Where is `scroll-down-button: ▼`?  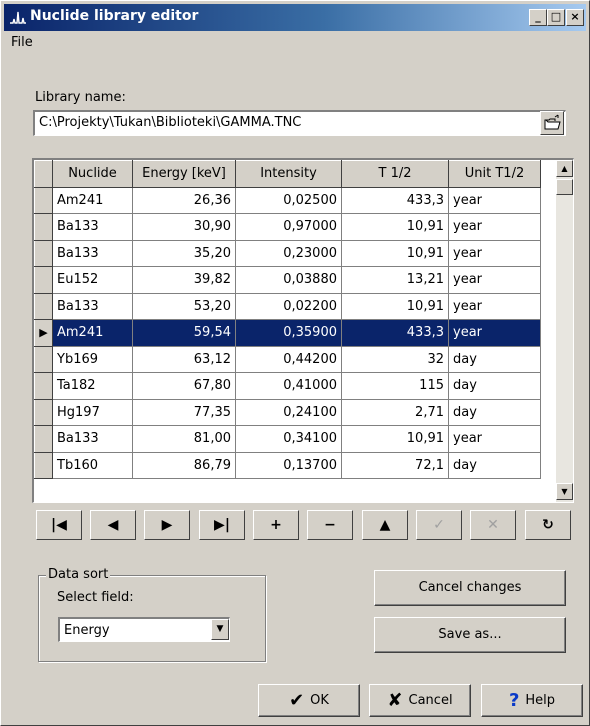
scroll-down-button: ▼ is located at coordinates (564, 491).